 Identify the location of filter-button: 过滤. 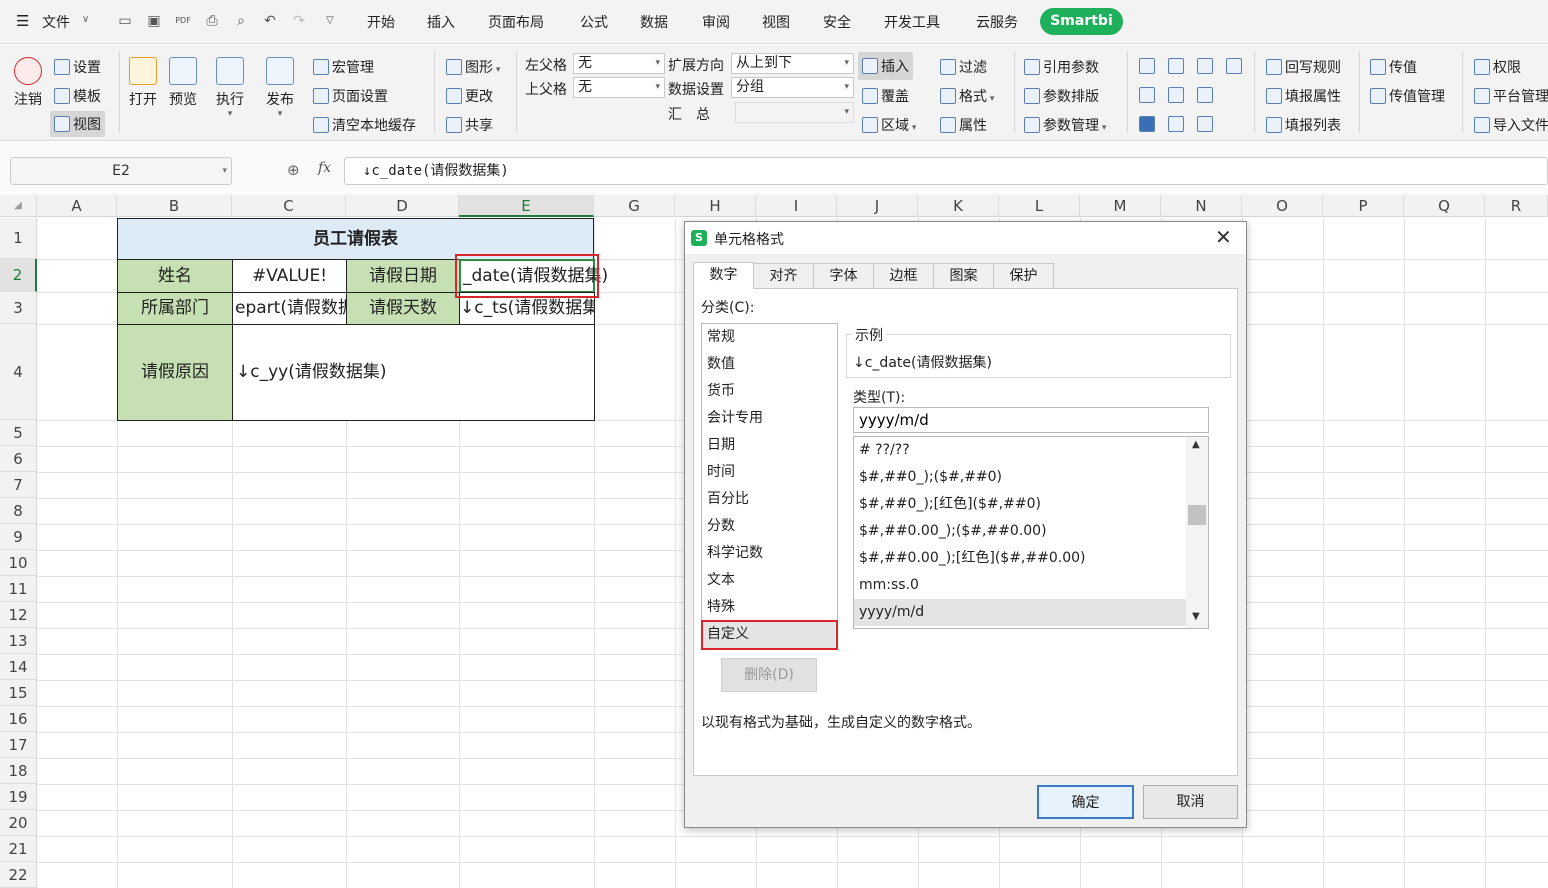
(963, 67).